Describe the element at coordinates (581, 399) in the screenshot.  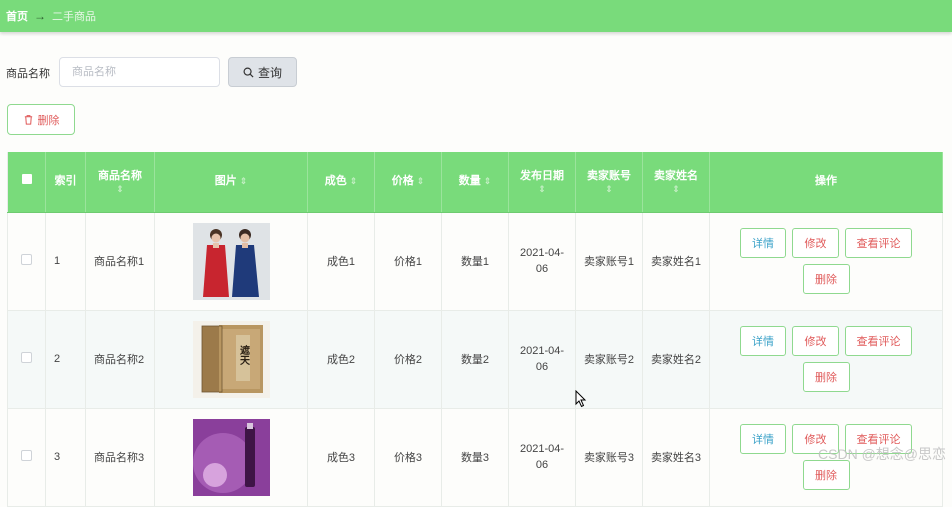
I see `mouse-pointer-icon` at that location.